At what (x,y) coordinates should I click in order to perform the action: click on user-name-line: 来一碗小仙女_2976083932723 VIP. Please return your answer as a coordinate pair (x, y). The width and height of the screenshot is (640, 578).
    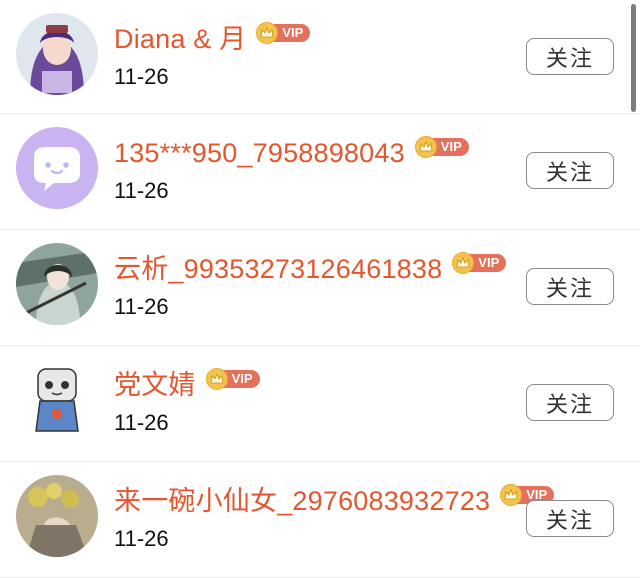
    Looking at the image, I should click on (334, 501).